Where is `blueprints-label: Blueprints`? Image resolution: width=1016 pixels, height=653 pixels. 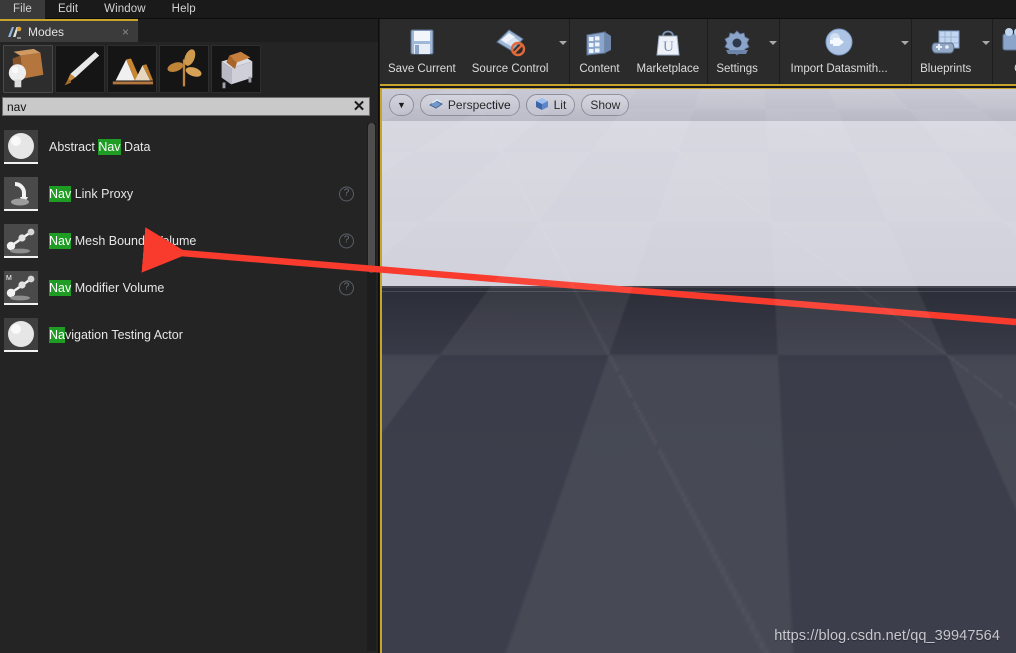
blueprints-label: Blueprints is located at coordinates (946, 69).